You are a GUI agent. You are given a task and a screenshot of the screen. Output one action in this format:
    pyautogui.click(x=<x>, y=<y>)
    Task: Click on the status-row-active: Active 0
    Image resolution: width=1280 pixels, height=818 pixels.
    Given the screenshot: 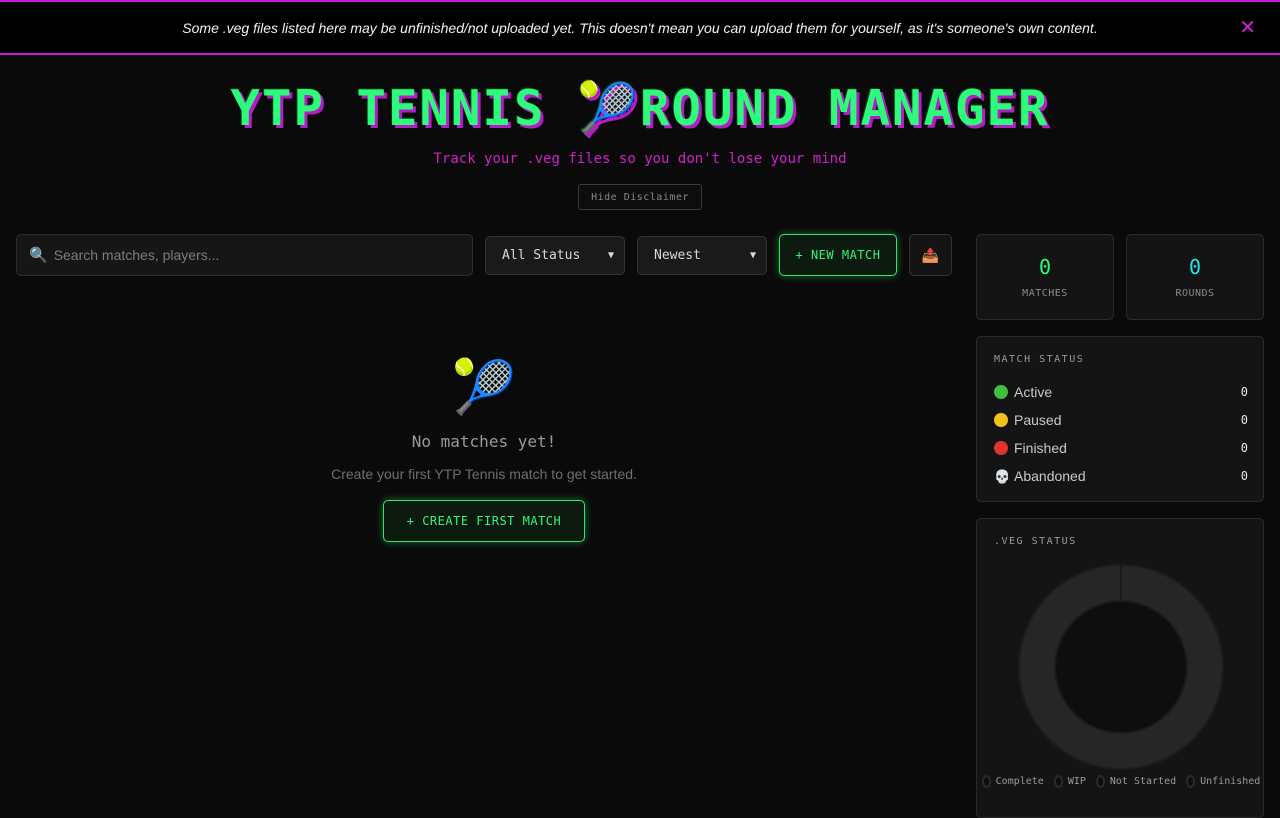 What is the action you would take?
    pyautogui.click(x=1121, y=392)
    